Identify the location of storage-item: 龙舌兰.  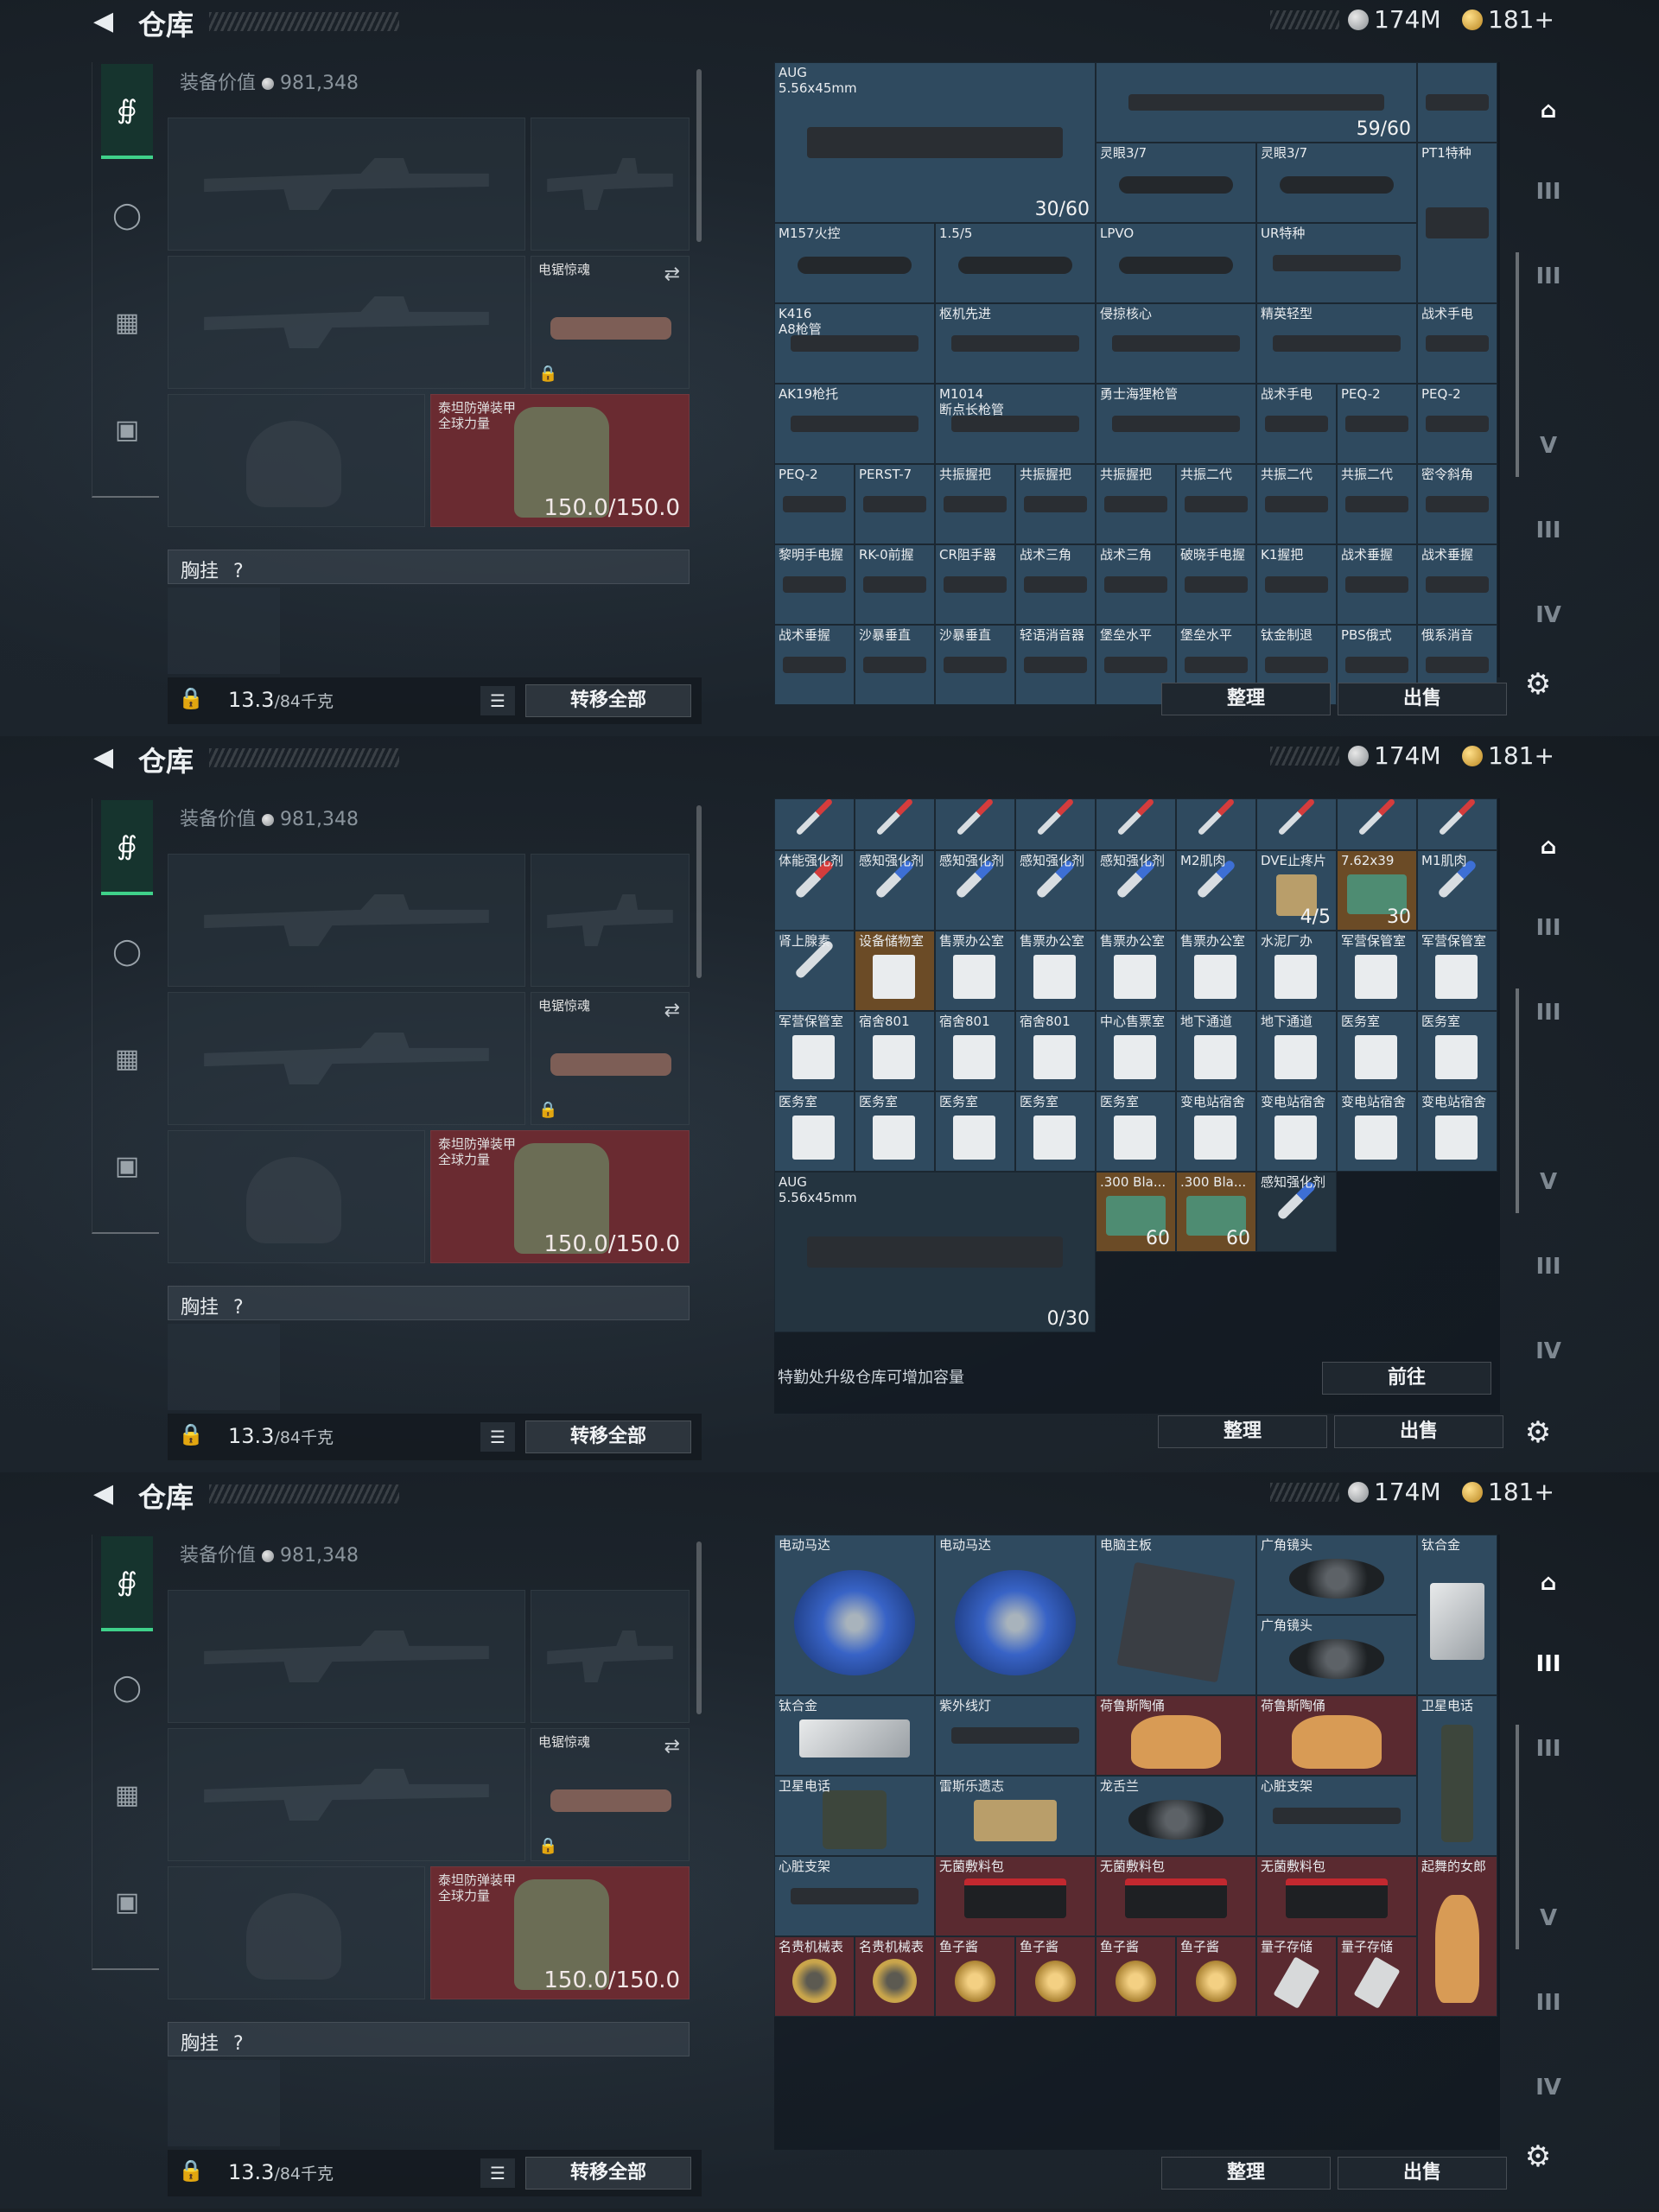
(1176, 1816).